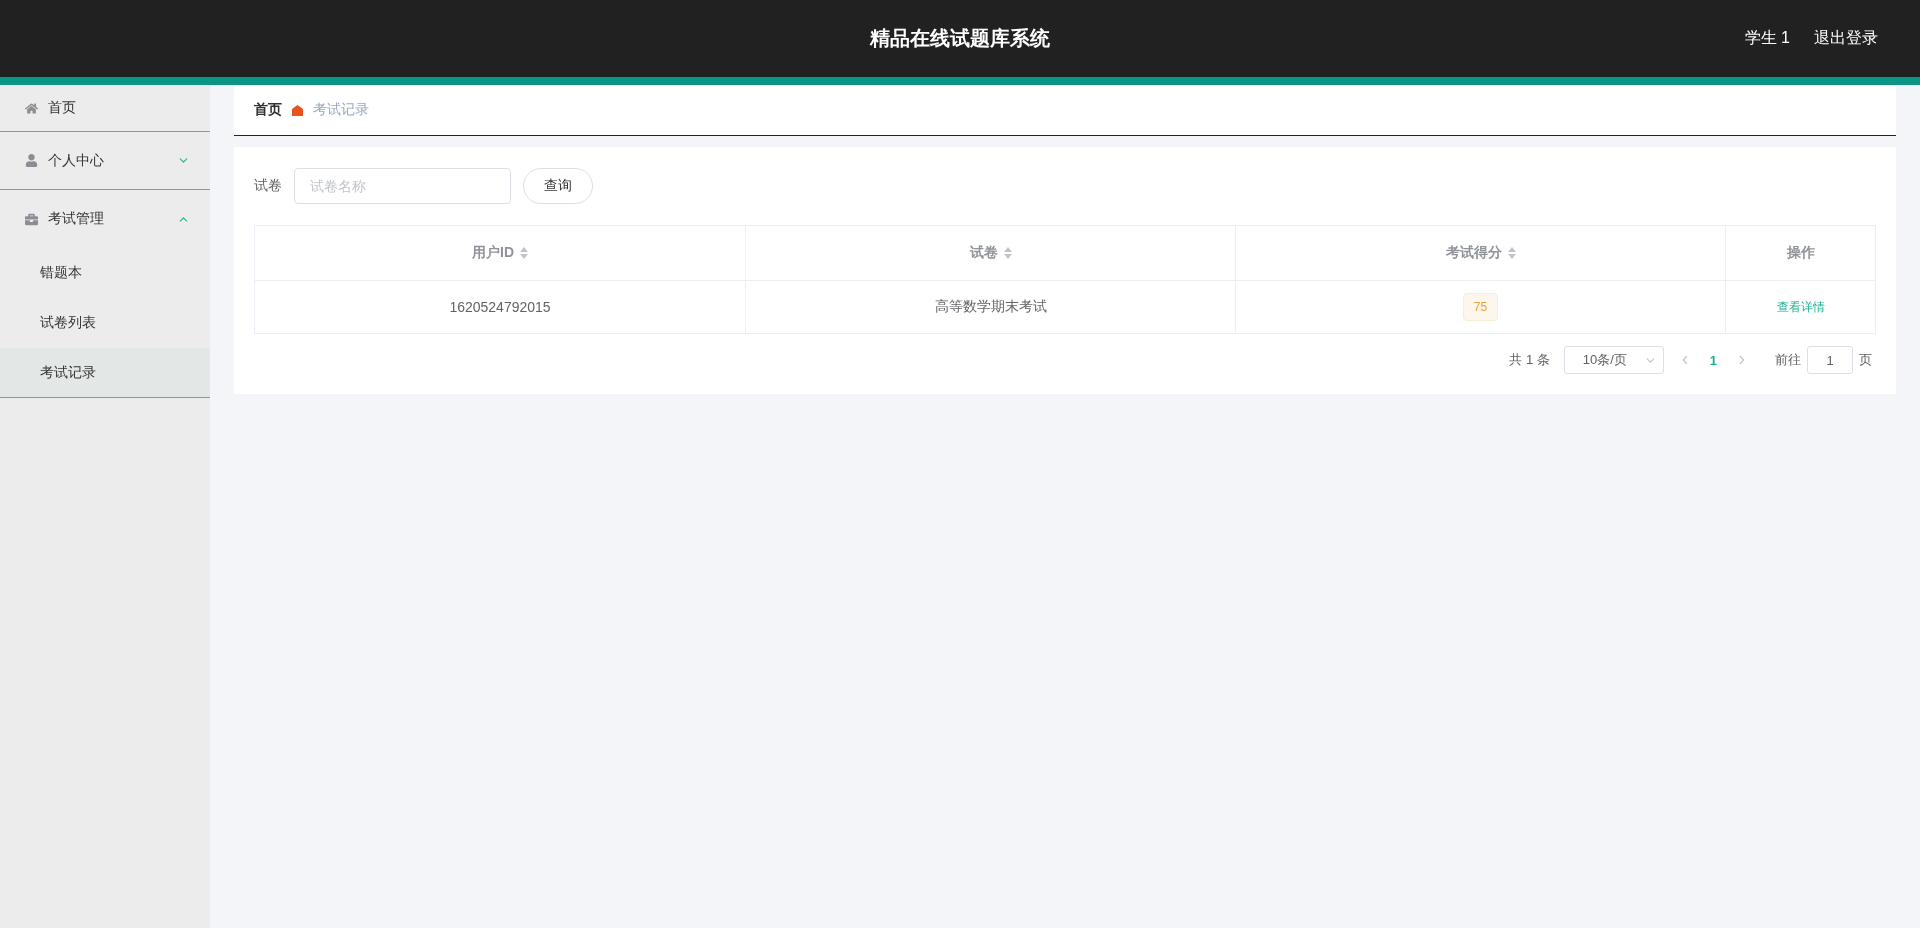 The image size is (1920, 928). Describe the element at coordinates (341, 110) in the screenshot. I see `breadcrumb-item: 考试记录` at that location.